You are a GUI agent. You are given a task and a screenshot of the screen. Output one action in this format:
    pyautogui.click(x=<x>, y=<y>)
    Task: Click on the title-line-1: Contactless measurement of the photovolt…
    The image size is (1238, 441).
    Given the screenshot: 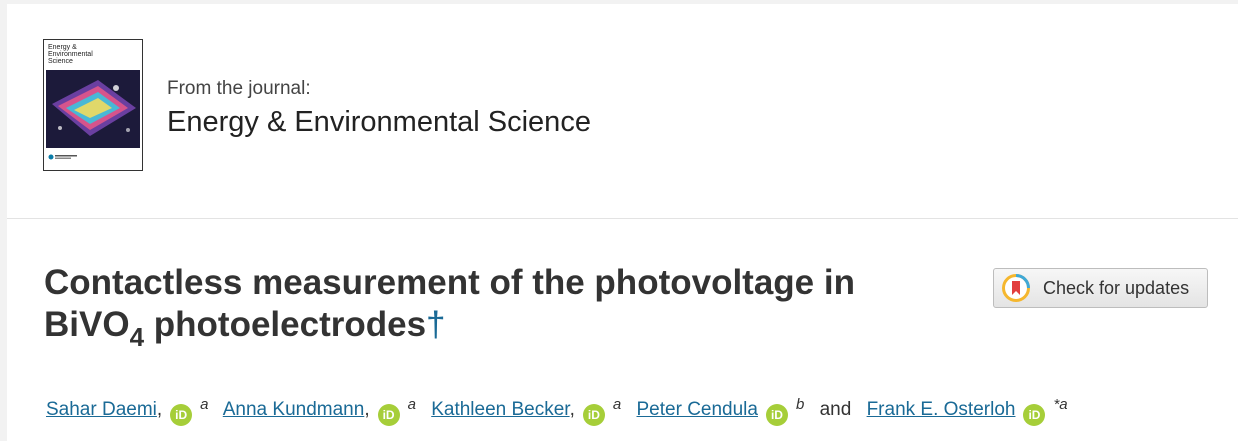 What is the action you would take?
    pyautogui.click(x=449, y=282)
    